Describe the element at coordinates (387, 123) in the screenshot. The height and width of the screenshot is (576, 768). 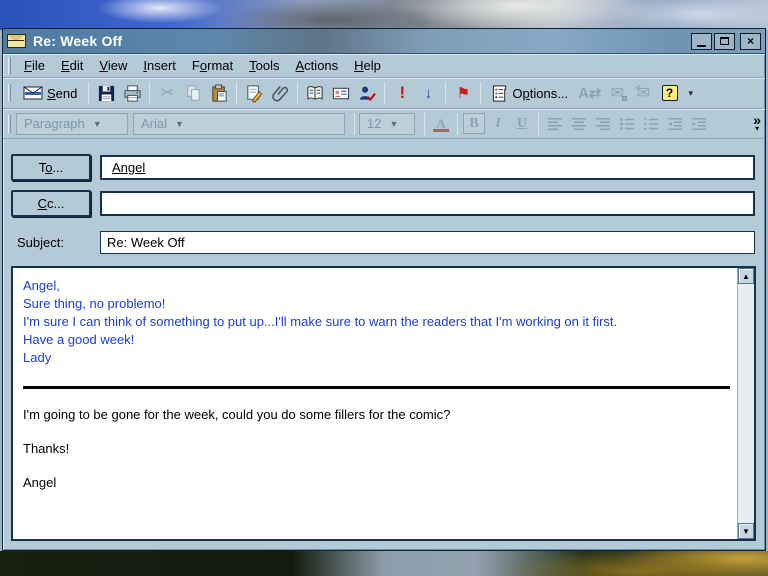
I see `font-size-dropdown: 12 ▼` at that location.